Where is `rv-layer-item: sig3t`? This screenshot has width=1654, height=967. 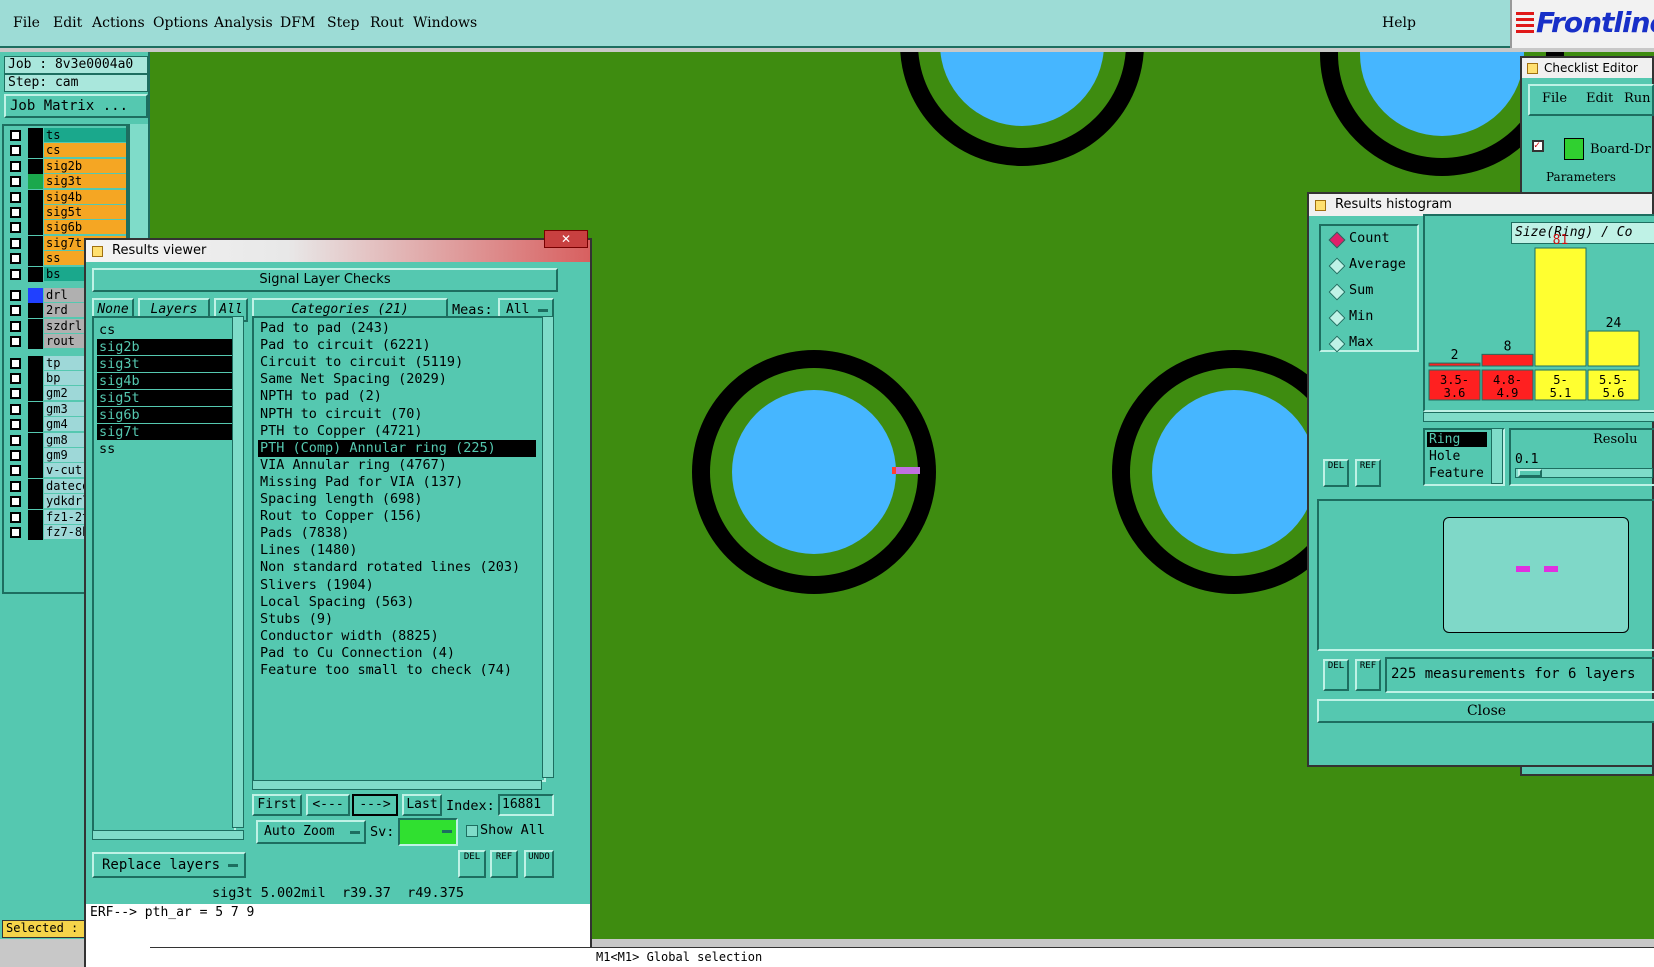 rv-layer-item: sig3t is located at coordinates (165, 364).